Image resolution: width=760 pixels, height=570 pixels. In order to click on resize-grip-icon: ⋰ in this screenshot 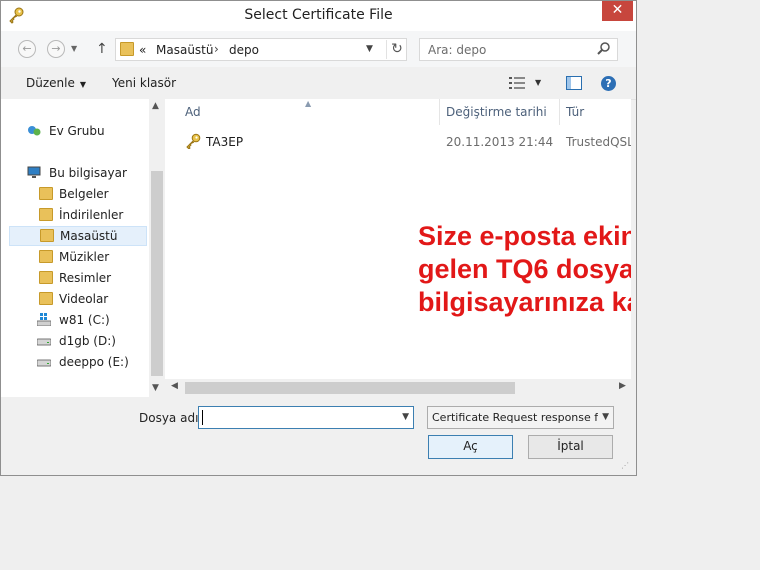, I will do `click(625, 465)`.